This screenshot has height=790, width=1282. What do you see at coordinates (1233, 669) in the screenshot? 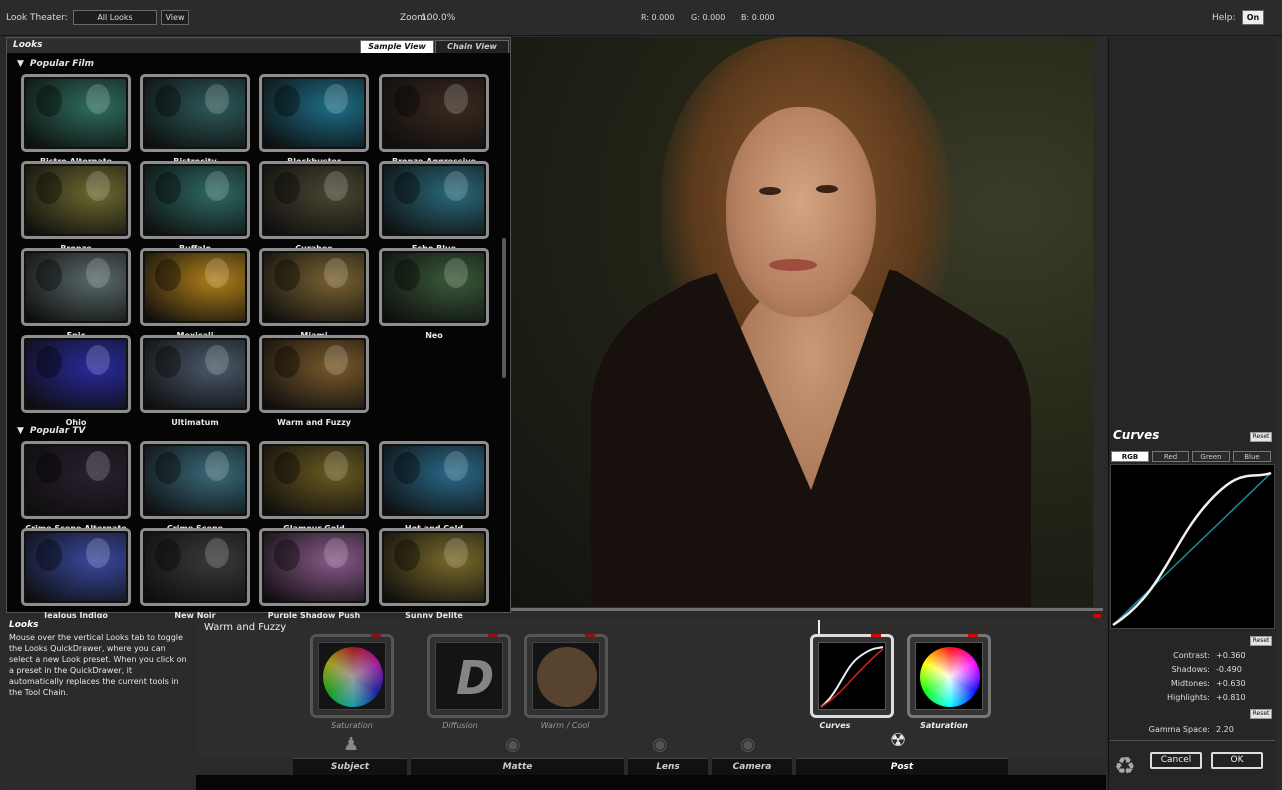
I see `shadows-value: -0.490` at bounding box center [1233, 669].